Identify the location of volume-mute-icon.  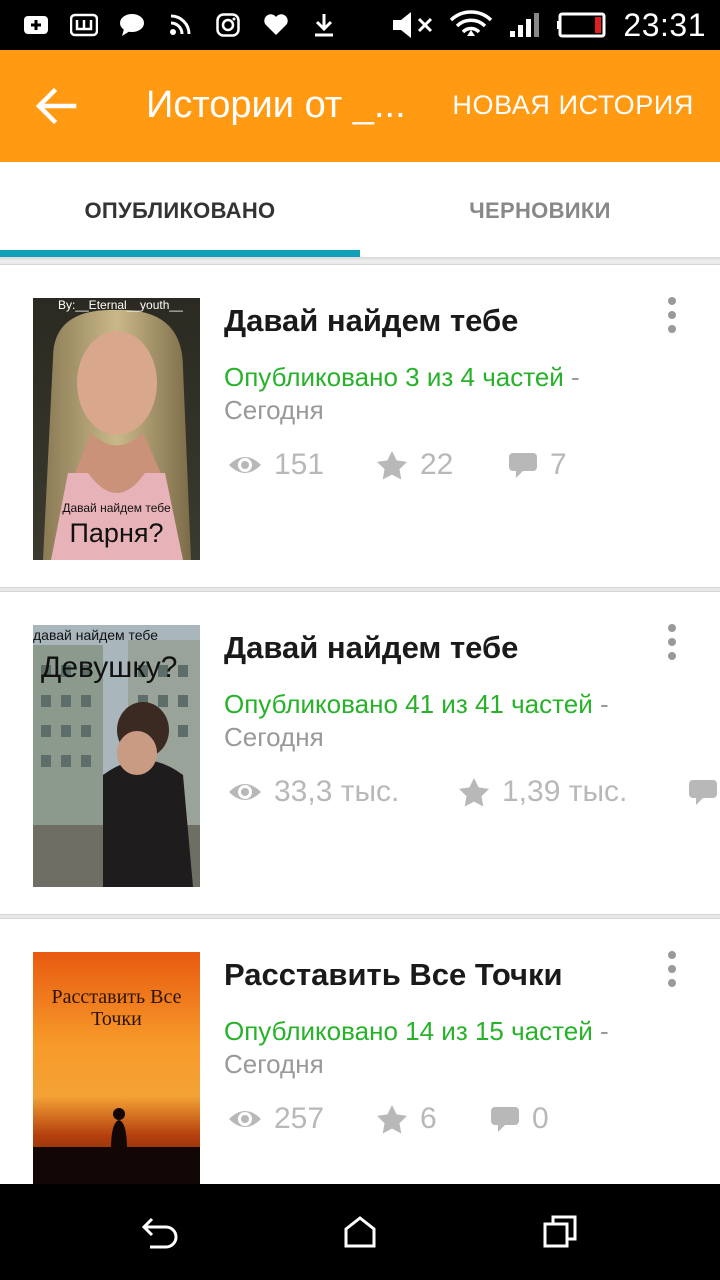
(413, 25).